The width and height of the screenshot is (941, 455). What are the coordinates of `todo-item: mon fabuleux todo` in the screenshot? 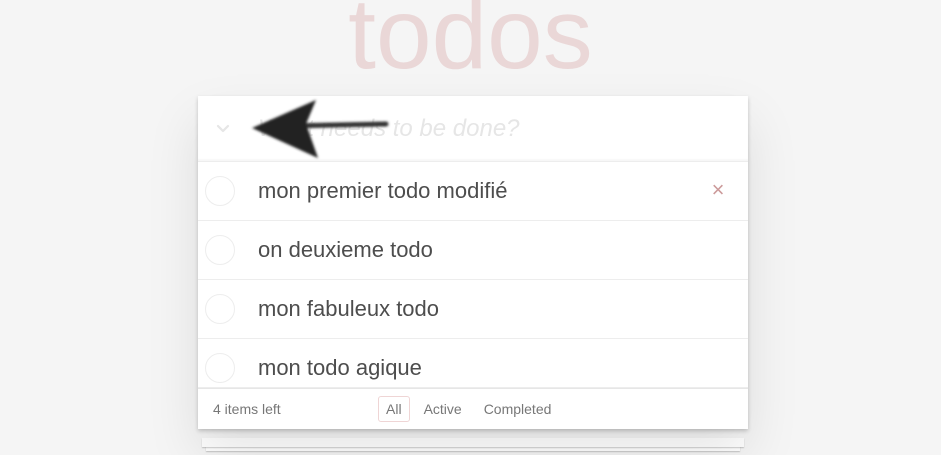 It's located at (473, 309).